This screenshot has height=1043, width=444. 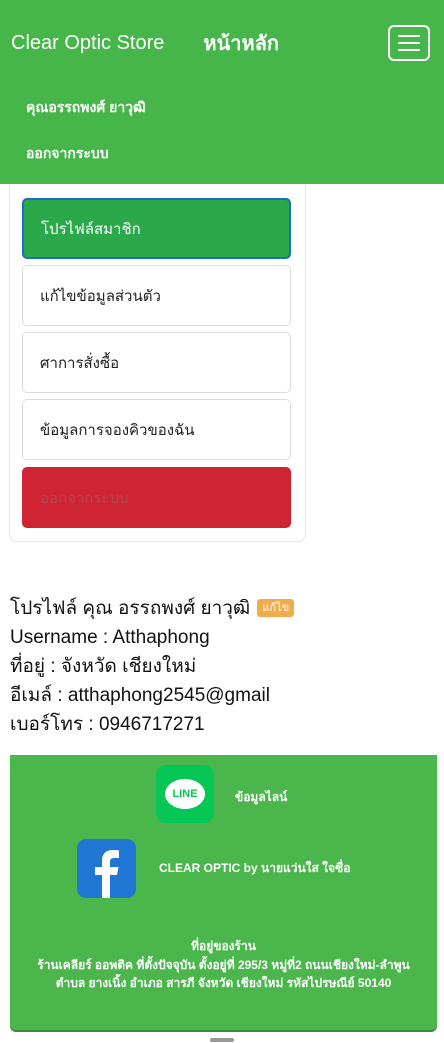 What do you see at coordinates (261, 797) in the screenshot?
I see `line-info-link: ข้อมูลไลน์` at bounding box center [261, 797].